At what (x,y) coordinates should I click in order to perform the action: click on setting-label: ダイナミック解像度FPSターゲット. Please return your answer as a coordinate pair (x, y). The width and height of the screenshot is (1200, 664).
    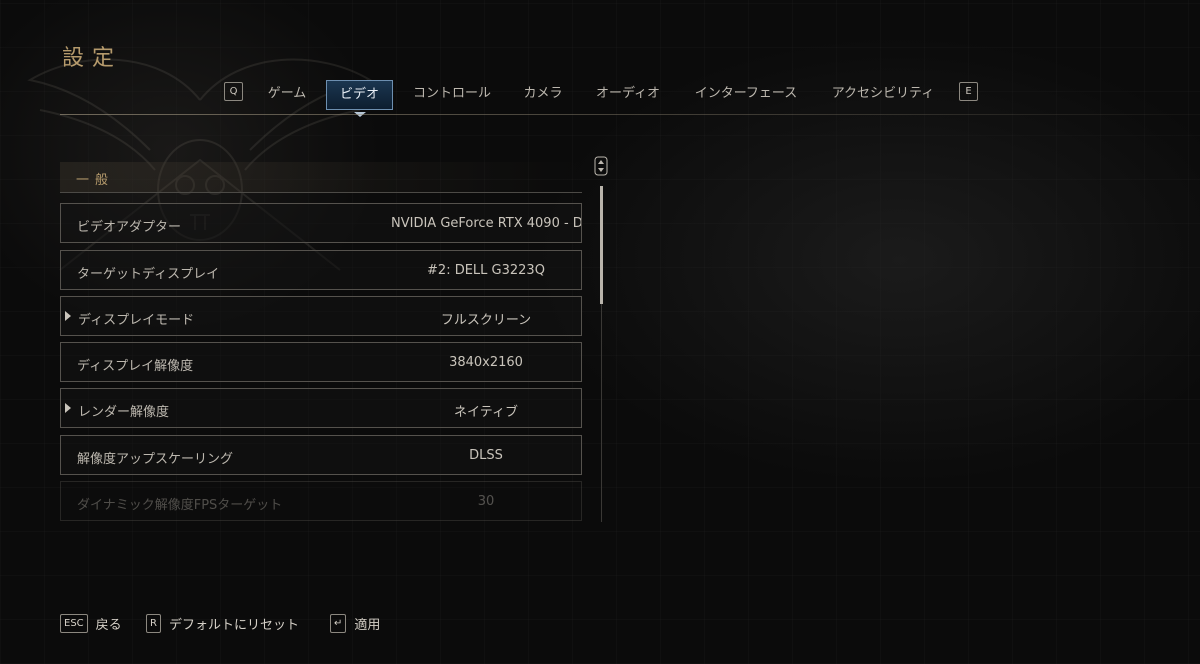
    Looking at the image, I should click on (180, 505).